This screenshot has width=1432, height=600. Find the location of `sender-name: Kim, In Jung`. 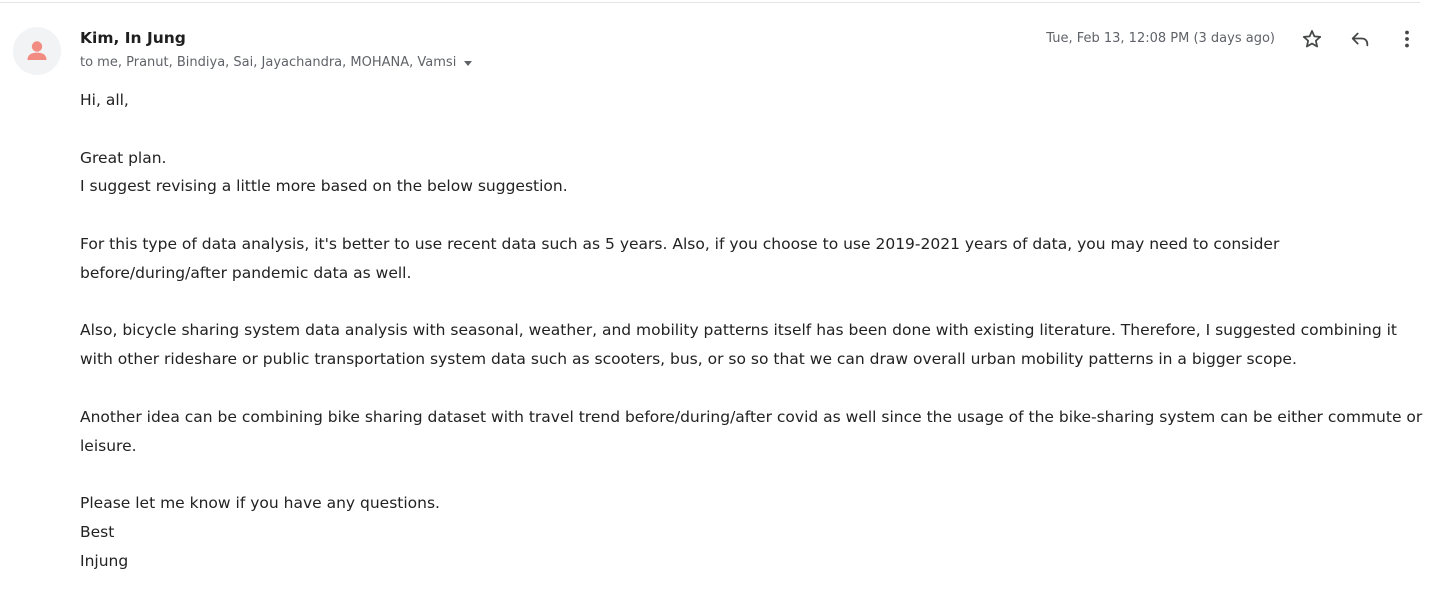

sender-name: Kim, In Jung is located at coordinates (133, 38).